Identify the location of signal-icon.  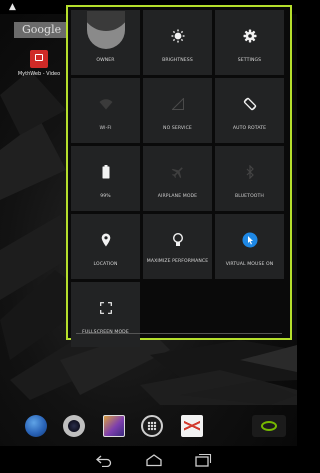
(177, 104).